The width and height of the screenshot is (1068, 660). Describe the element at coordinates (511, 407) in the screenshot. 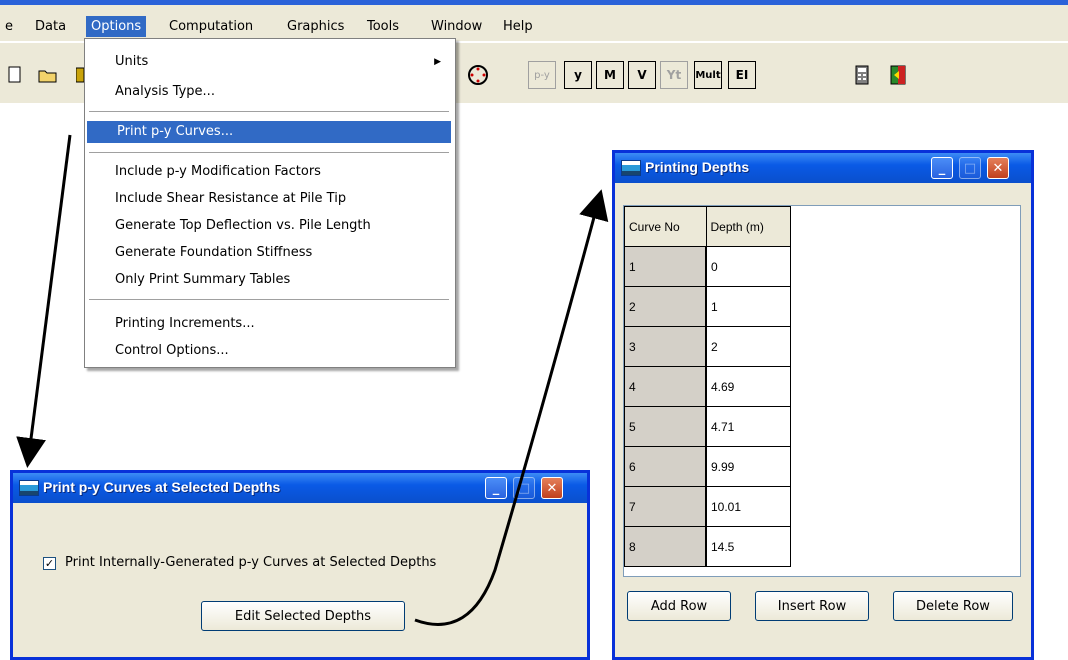

I see `arrow-to-depths-window` at that location.